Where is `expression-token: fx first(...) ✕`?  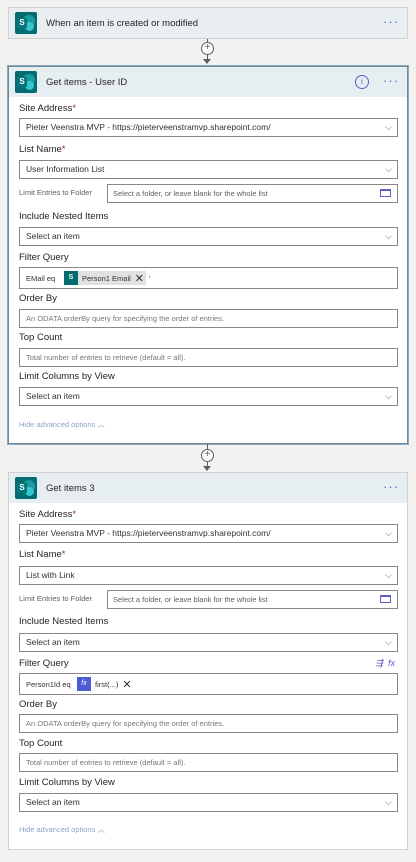
expression-token: fx first(...) ✕ is located at coordinates (105, 684).